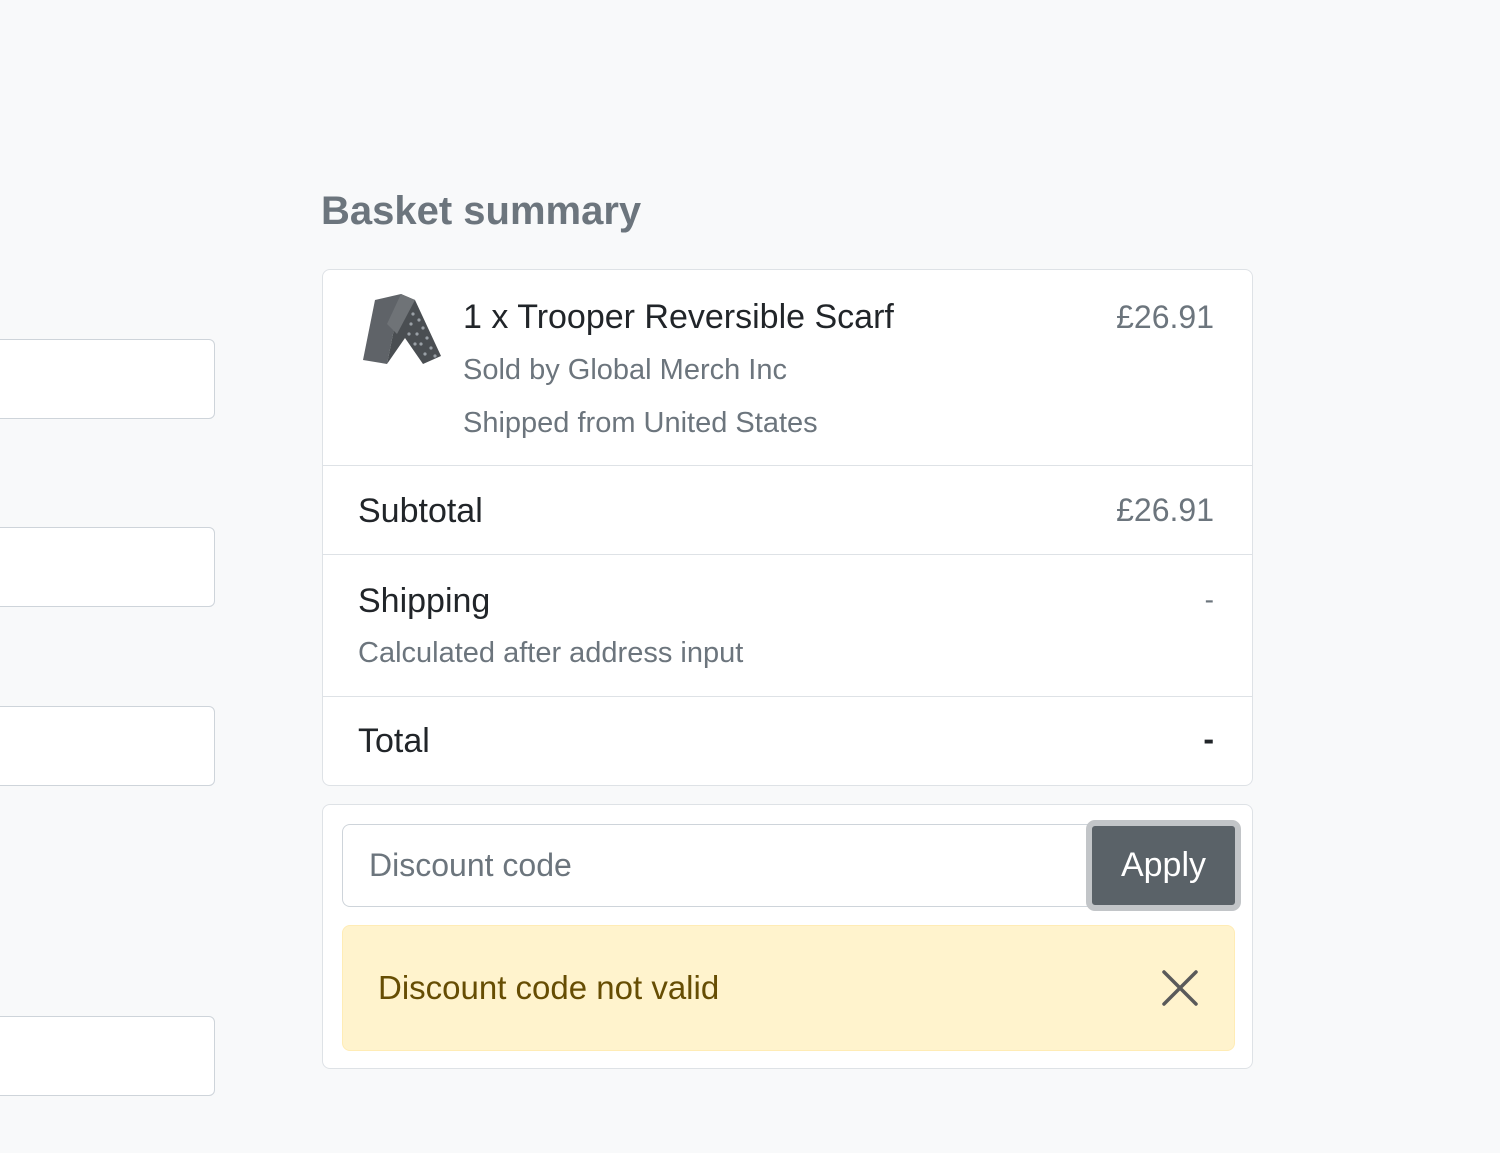 This screenshot has width=1500, height=1153. What do you see at coordinates (640, 423) in the screenshot?
I see `item-shipped-from: Shipped from United States` at bounding box center [640, 423].